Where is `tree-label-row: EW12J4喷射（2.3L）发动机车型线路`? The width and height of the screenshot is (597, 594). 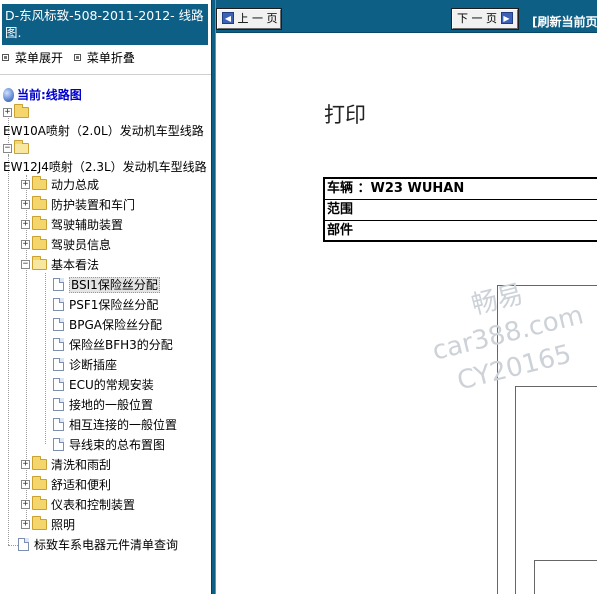 tree-label-row: EW12J4喷射（2.3L）发动机车型线路 is located at coordinates (105, 167).